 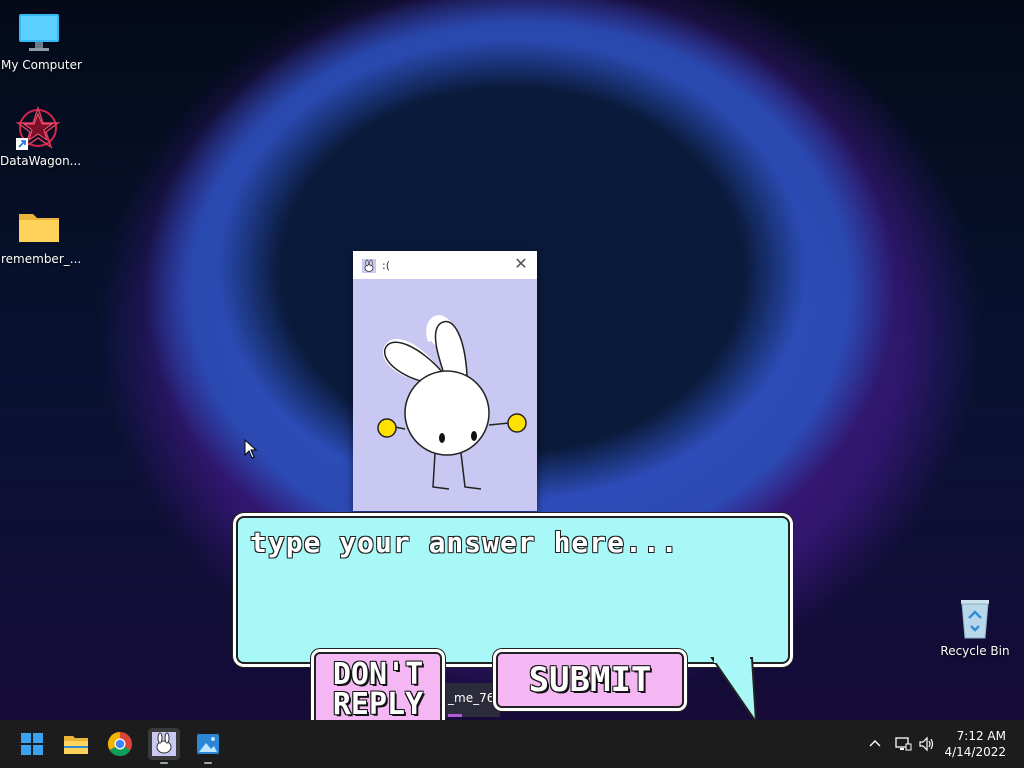 What do you see at coordinates (875, 744) in the screenshot?
I see `chevron-up-icon` at bounding box center [875, 744].